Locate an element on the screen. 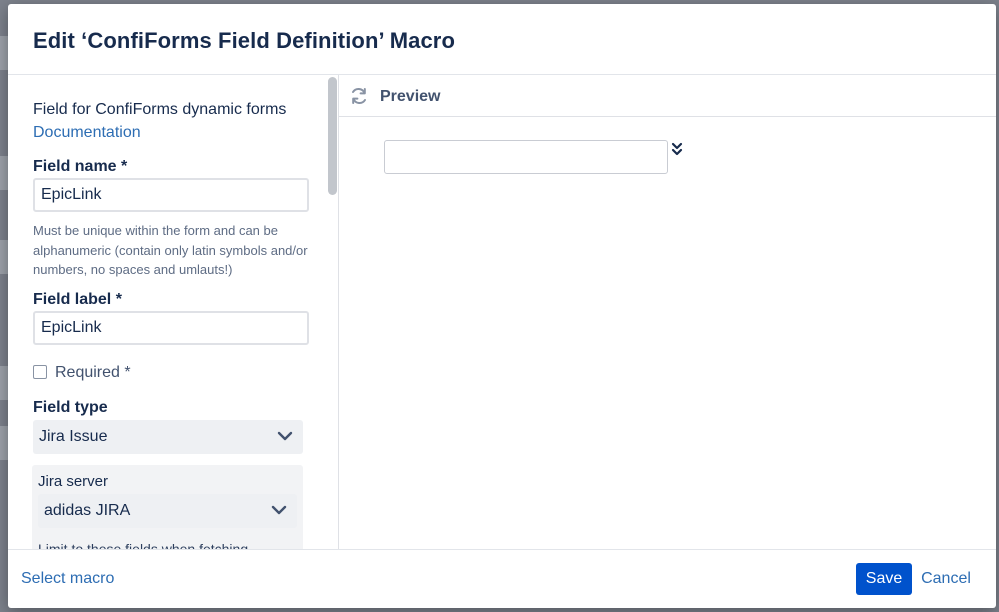  preview-title: Preview is located at coordinates (410, 96).